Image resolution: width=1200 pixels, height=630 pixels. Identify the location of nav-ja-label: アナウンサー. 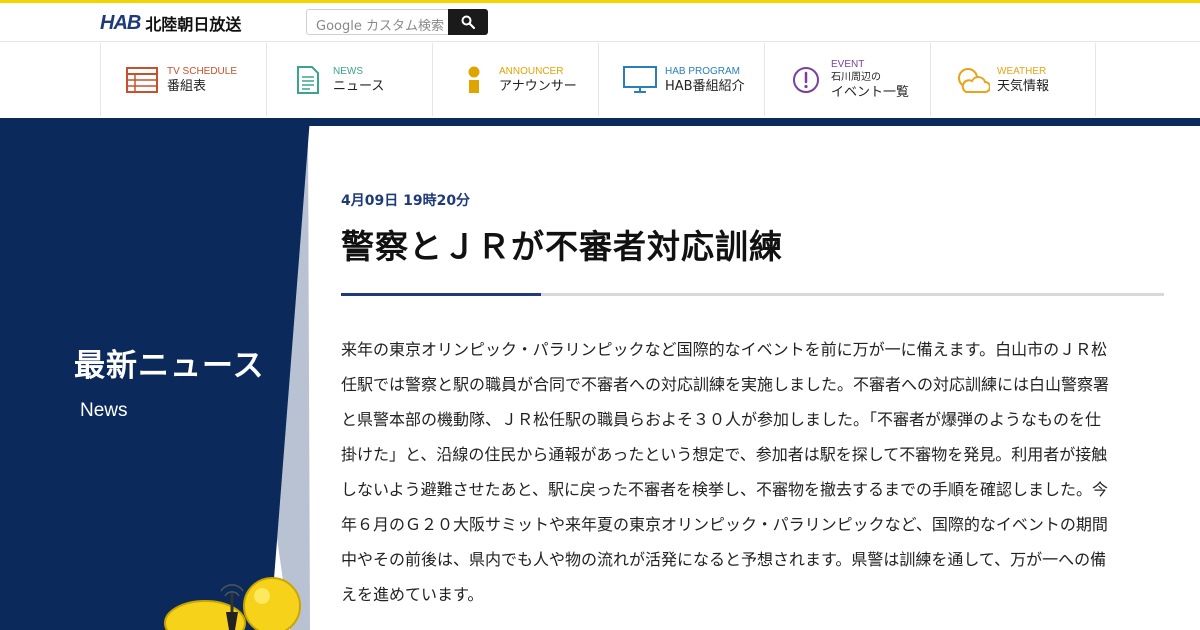
(538, 86).